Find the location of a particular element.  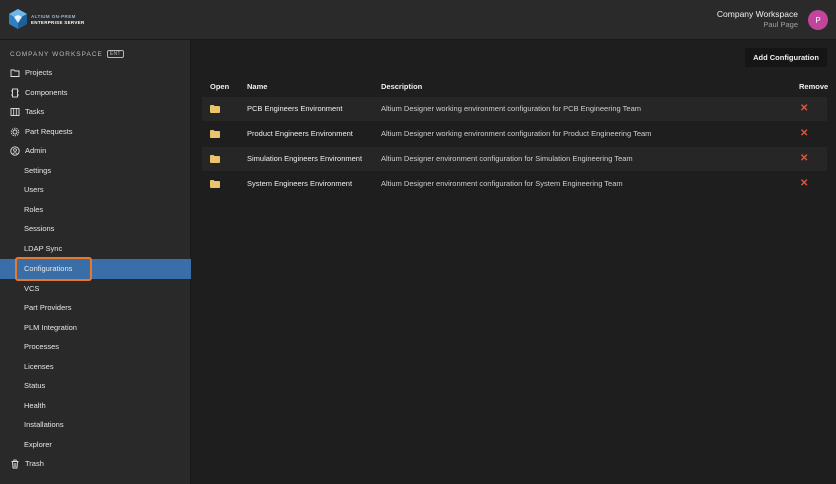

sidebar-item-label: Part Requests is located at coordinates (49, 131).